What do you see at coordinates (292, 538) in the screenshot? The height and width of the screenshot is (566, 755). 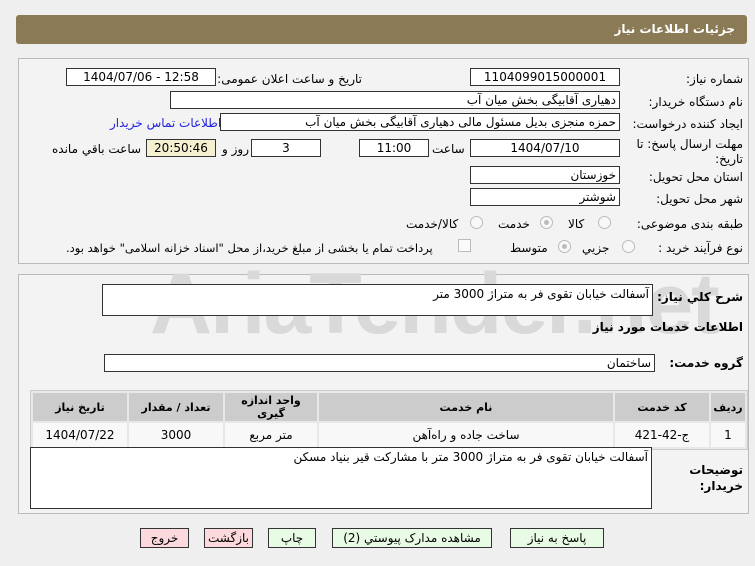 I see `print-button: چاپ` at bounding box center [292, 538].